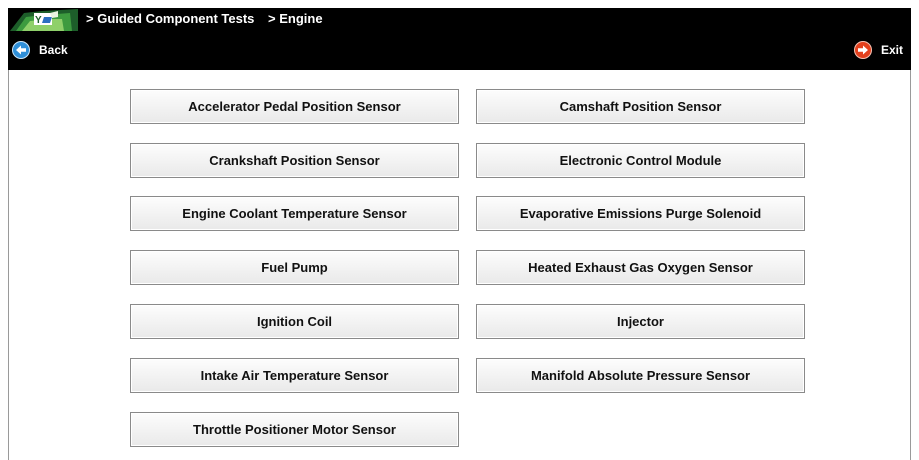 Image resolution: width=919 pixels, height=460 pixels. I want to click on heated-exhaust-gas-oxygen-sensor-button: Heated Exhaust Gas Oxygen Sensor, so click(640, 267).